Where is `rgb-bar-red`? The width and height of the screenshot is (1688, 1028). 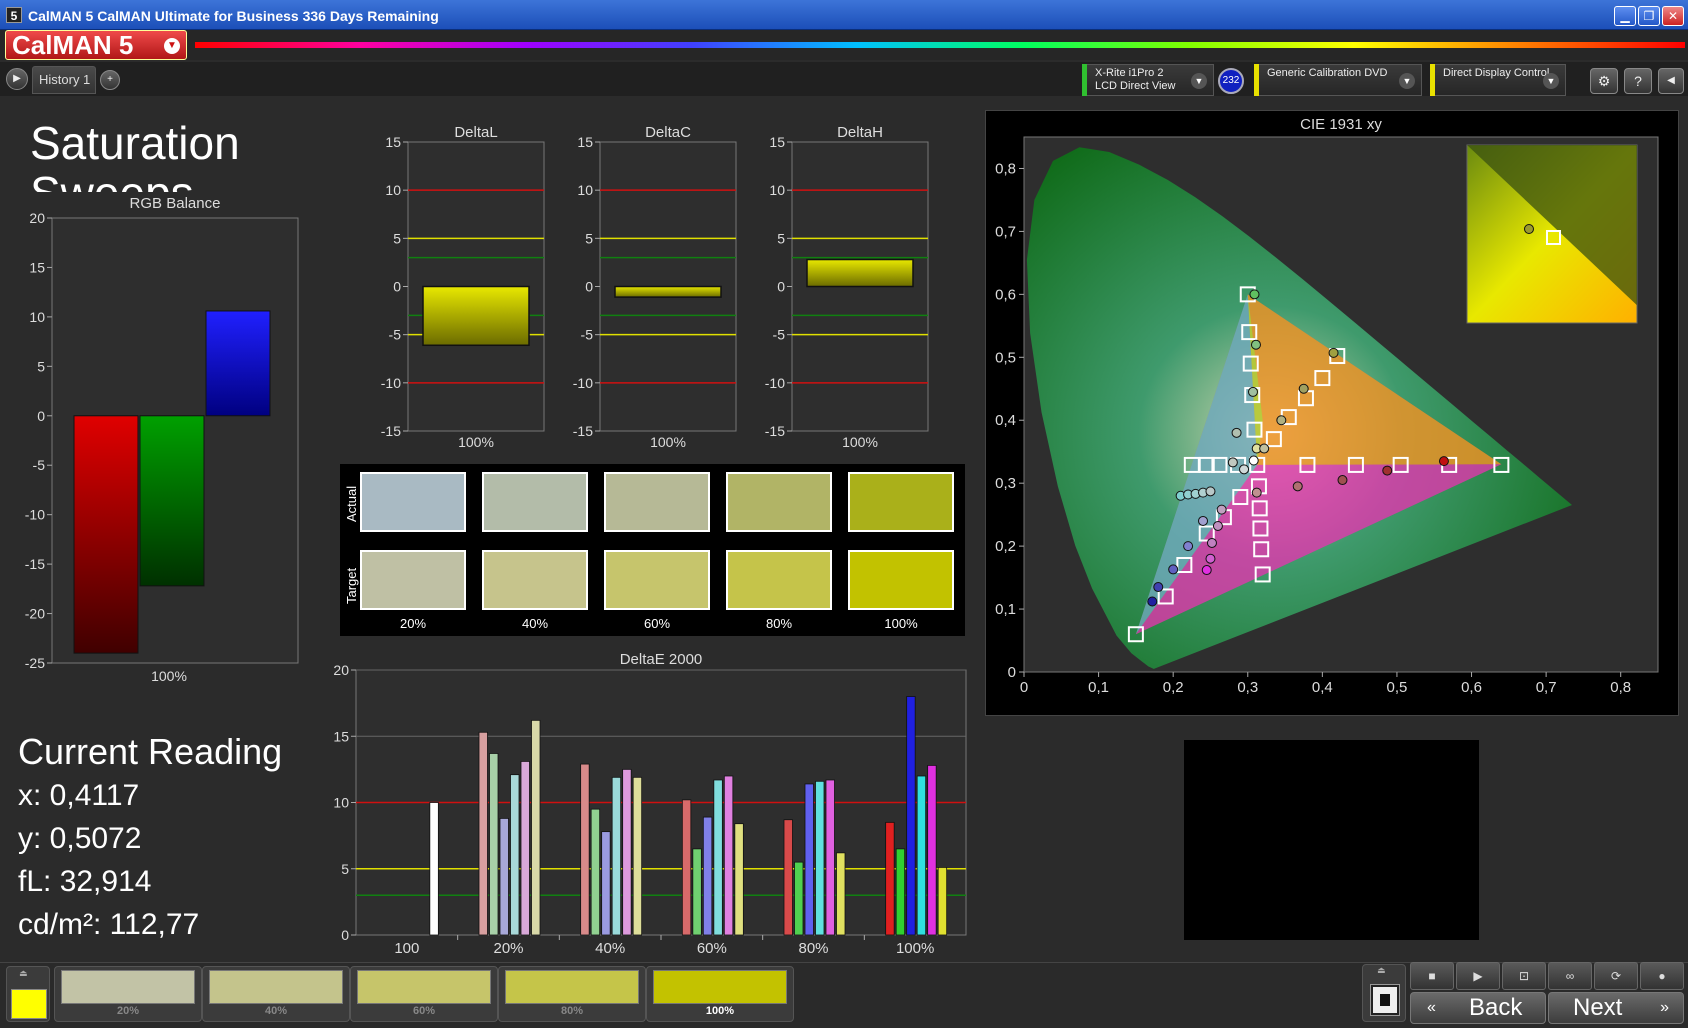
rgb-bar-red is located at coordinates (106, 534).